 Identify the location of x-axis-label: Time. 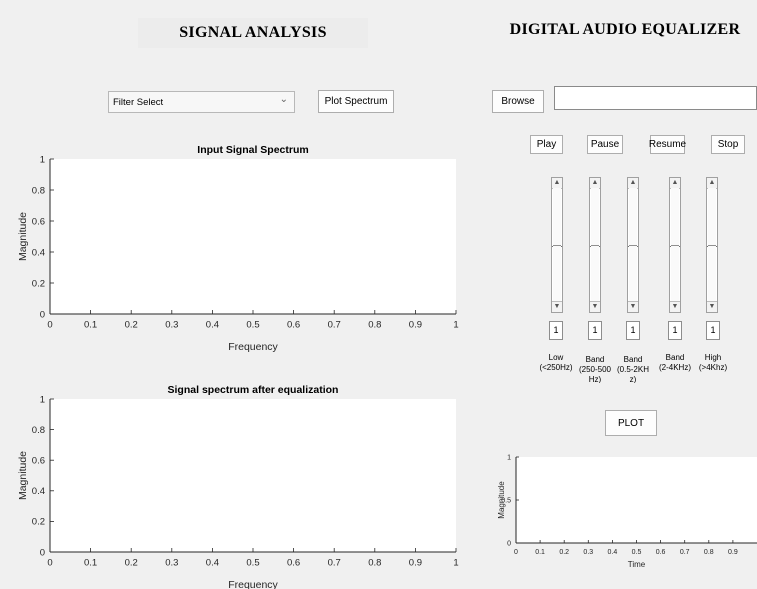
(637, 564).